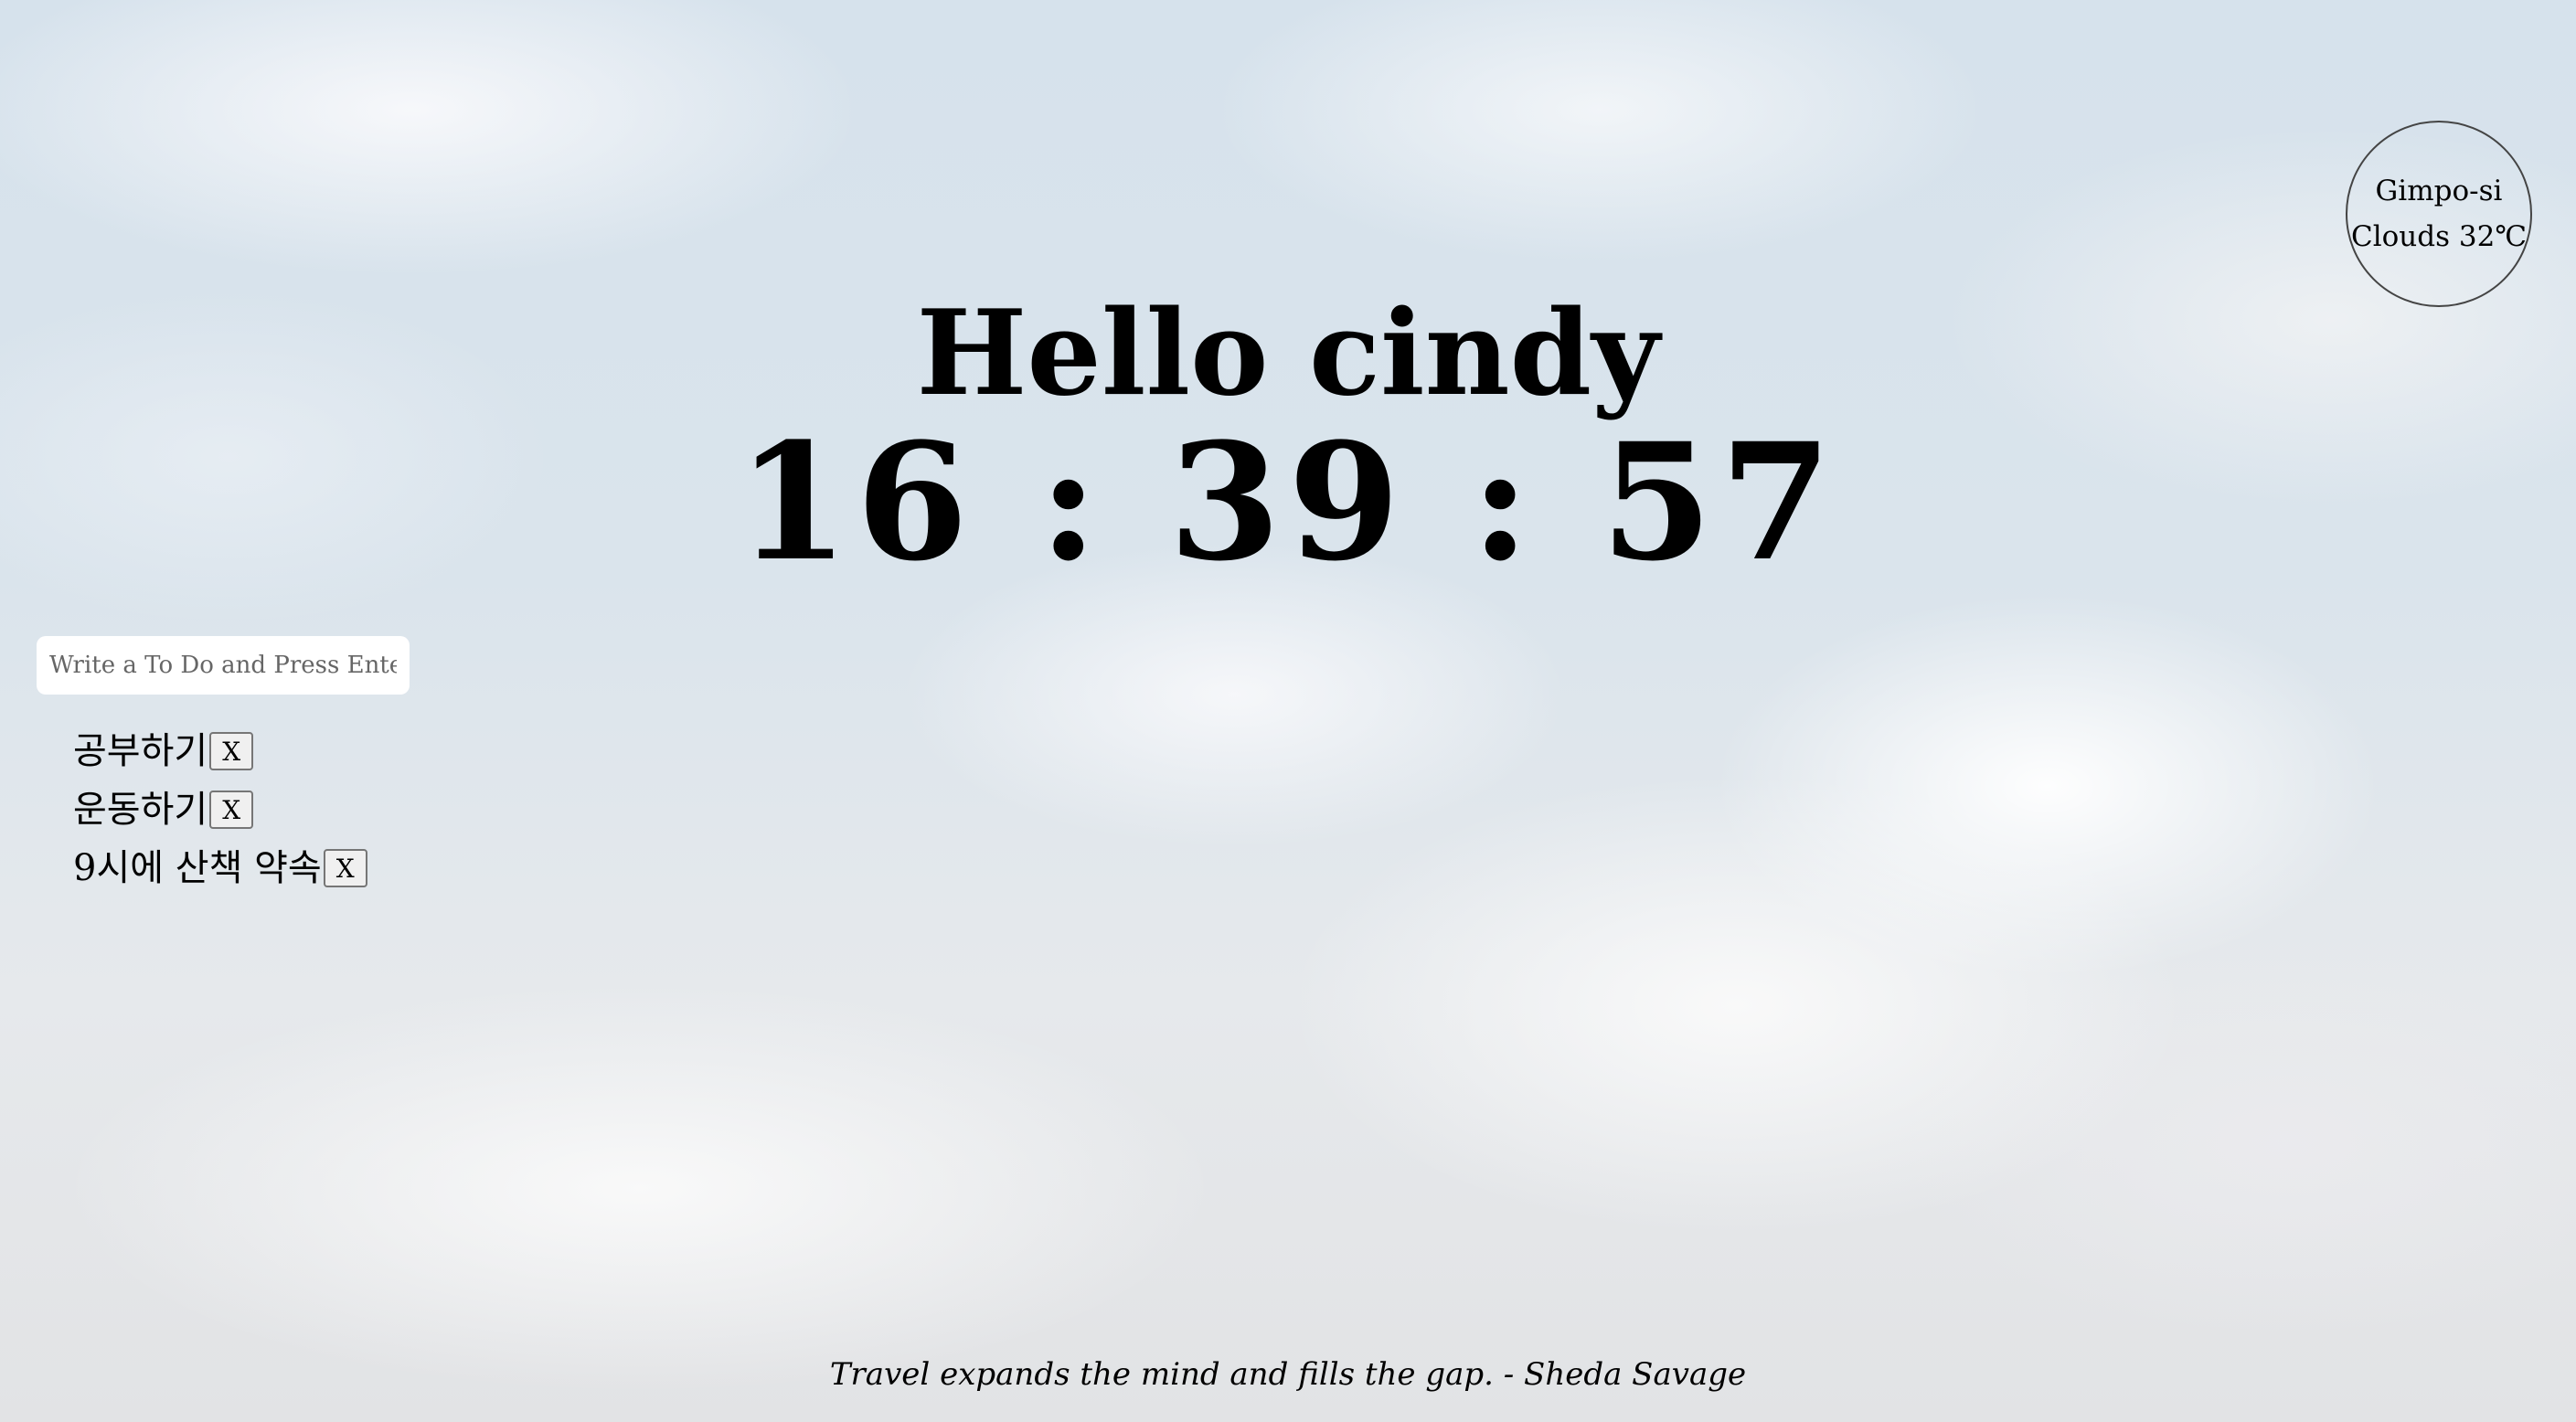 The width and height of the screenshot is (2576, 1422). I want to click on clock: 16 : 39 : 57, so click(1288, 502).